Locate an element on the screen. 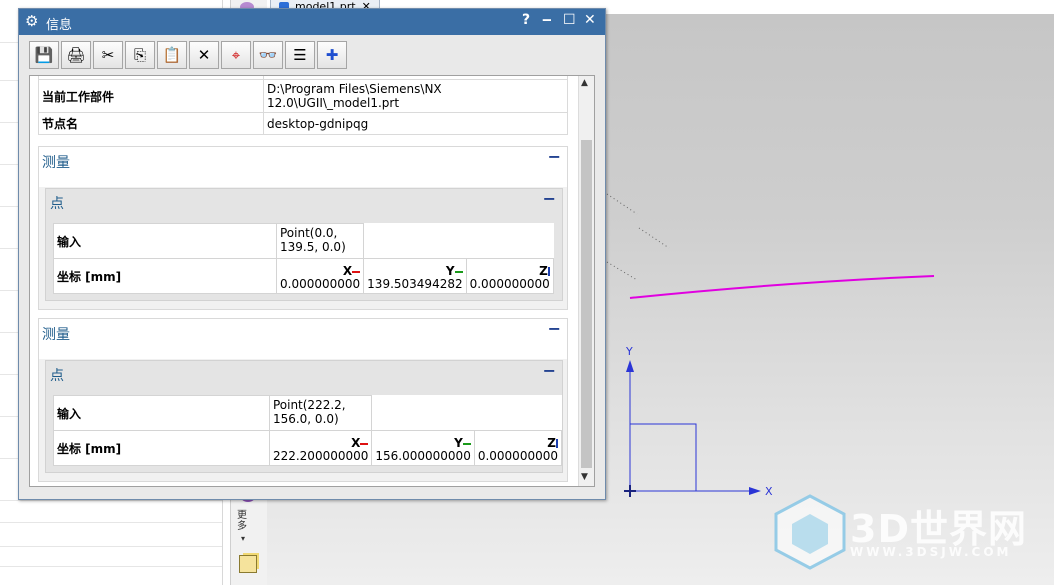 The image size is (1054, 585). copy-button: ⎘ is located at coordinates (140, 55).